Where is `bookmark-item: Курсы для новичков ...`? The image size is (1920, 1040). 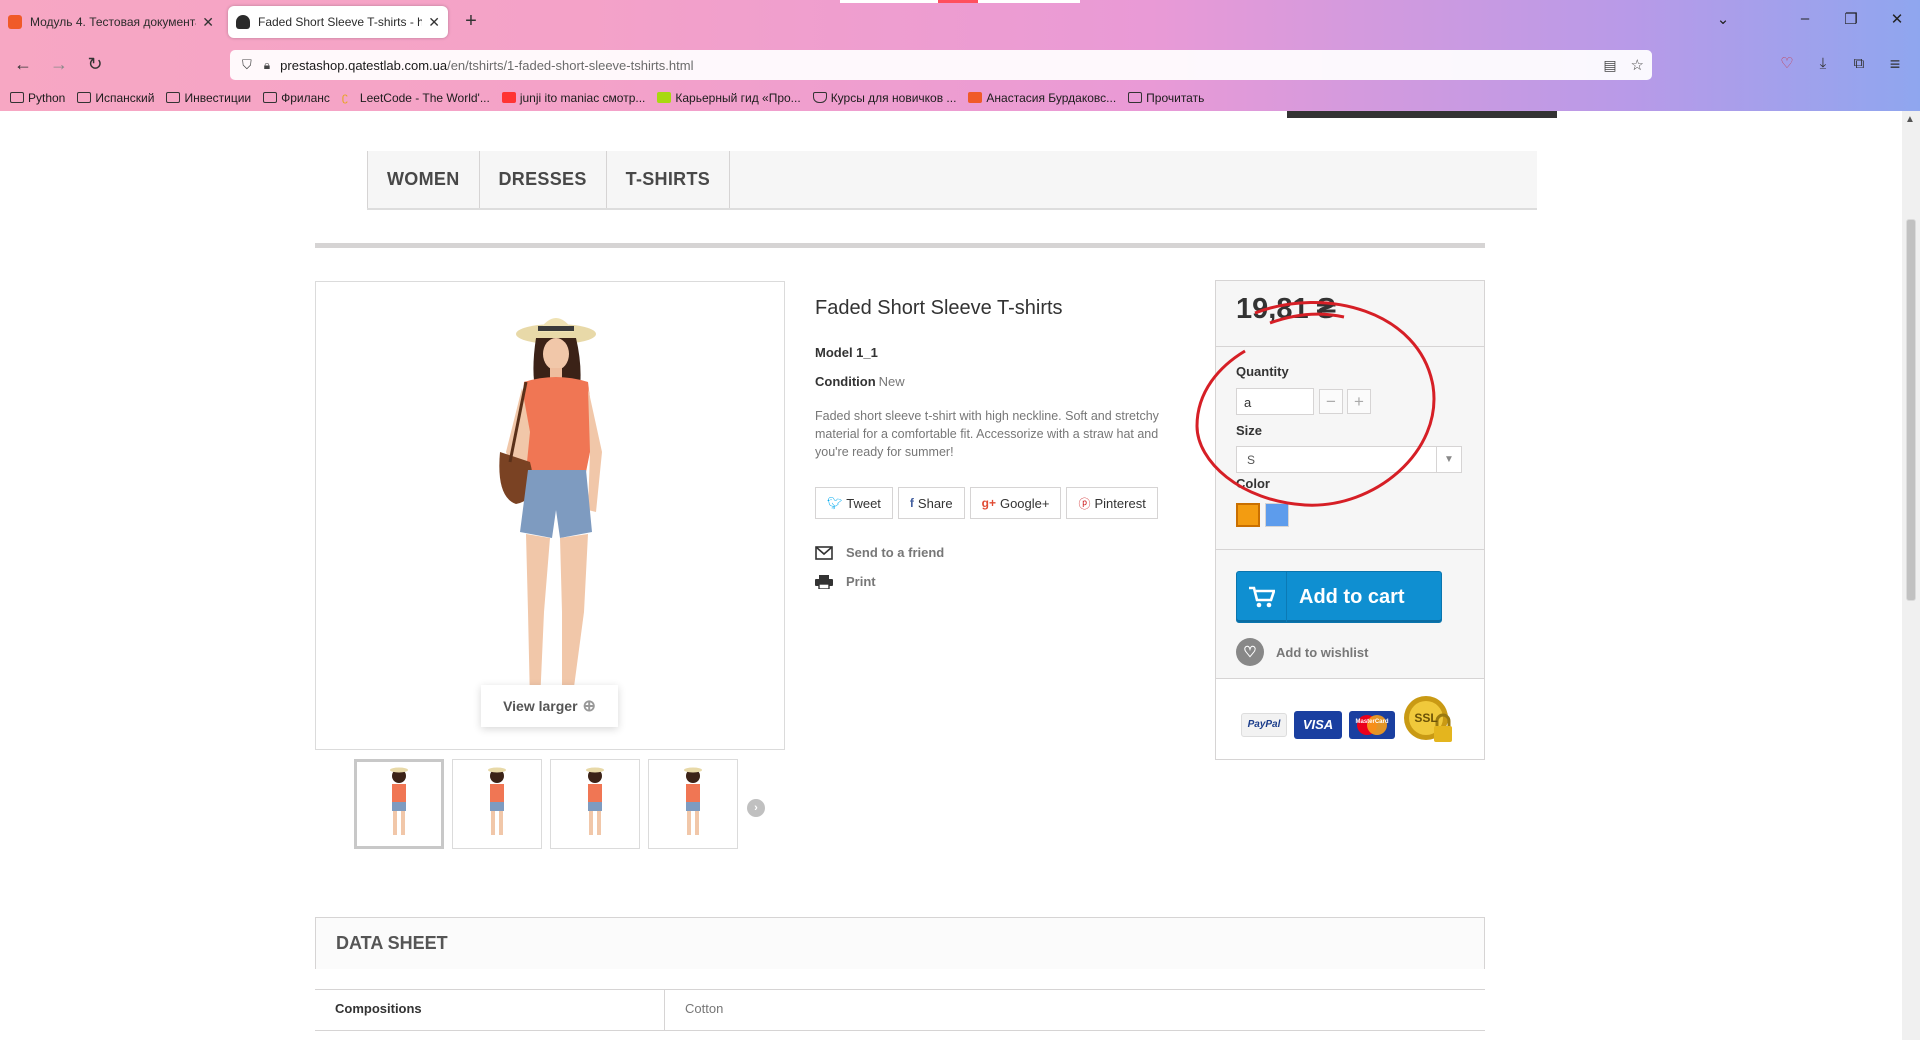
bookmark-item: Курсы для новичков ... is located at coordinates (884, 98).